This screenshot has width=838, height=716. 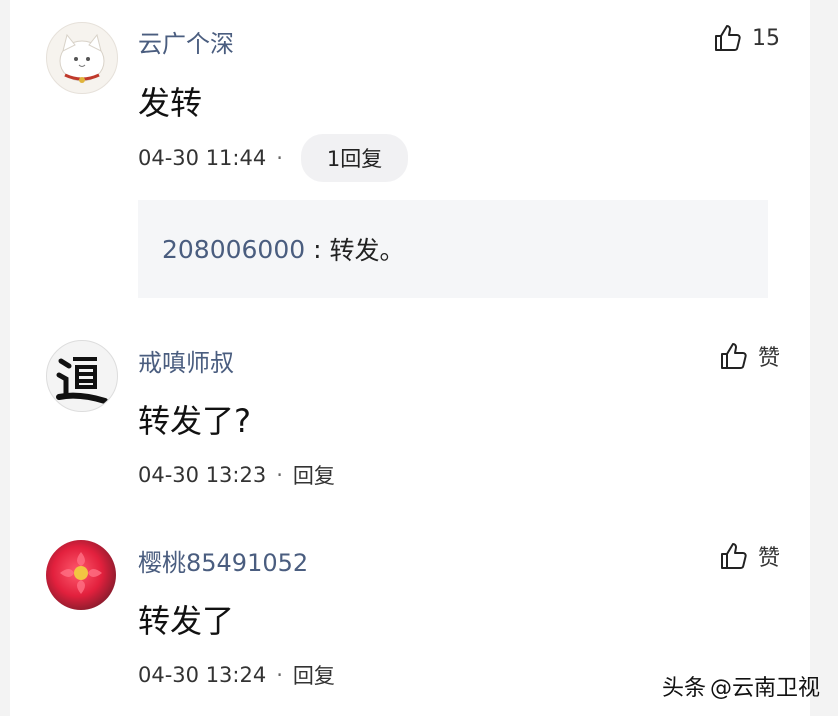 What do you see at coordinates (202, 675) in the screenshot?
I see `comment-time: 04-30 13:24` at bounding box center [202, 675].